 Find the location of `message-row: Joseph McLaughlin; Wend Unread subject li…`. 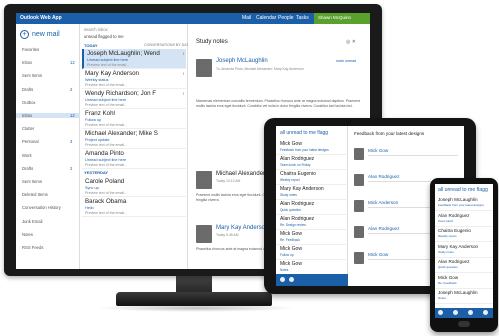

message-row: Joseph McLaughlin; Wend Unread subject li… is located at coordinates (134, 59).